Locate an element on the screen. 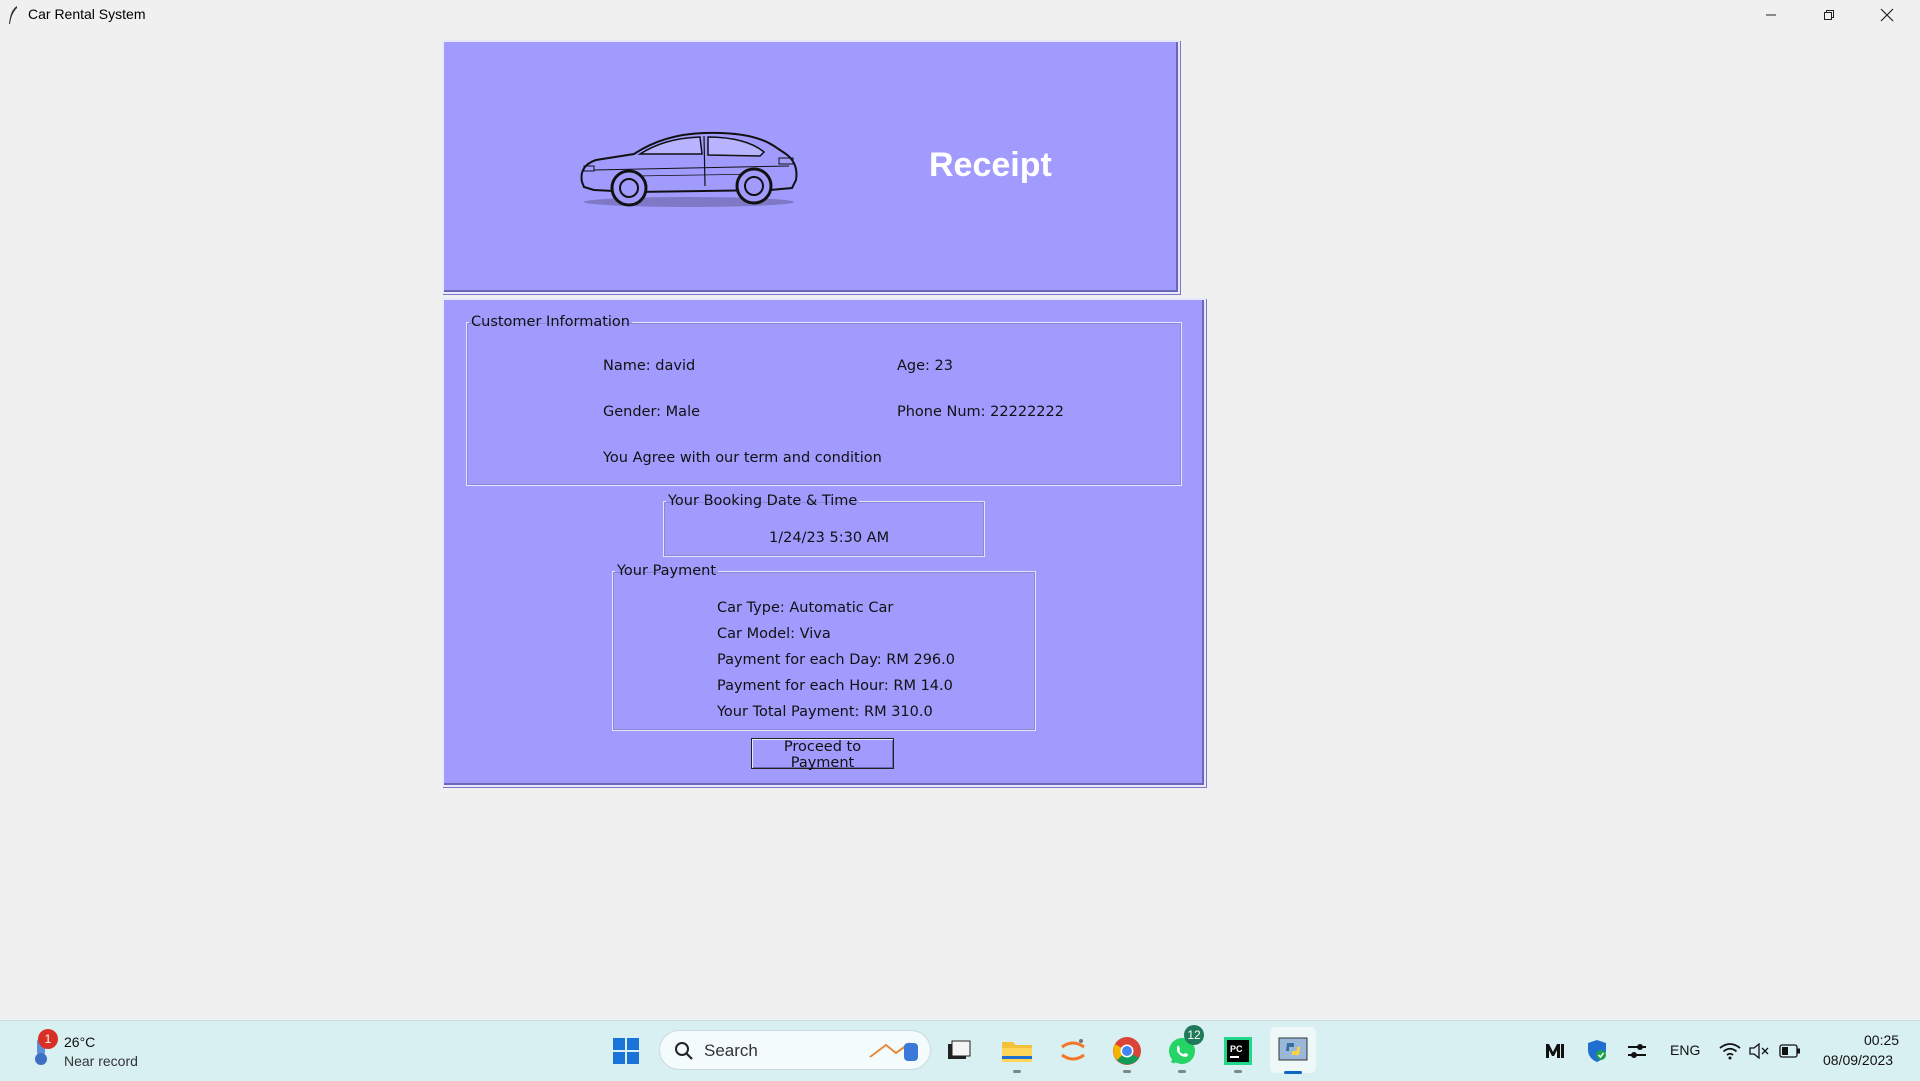 This screenshot has height=1081, width=1920. task-view-button is located at coordinates (959, 1051).